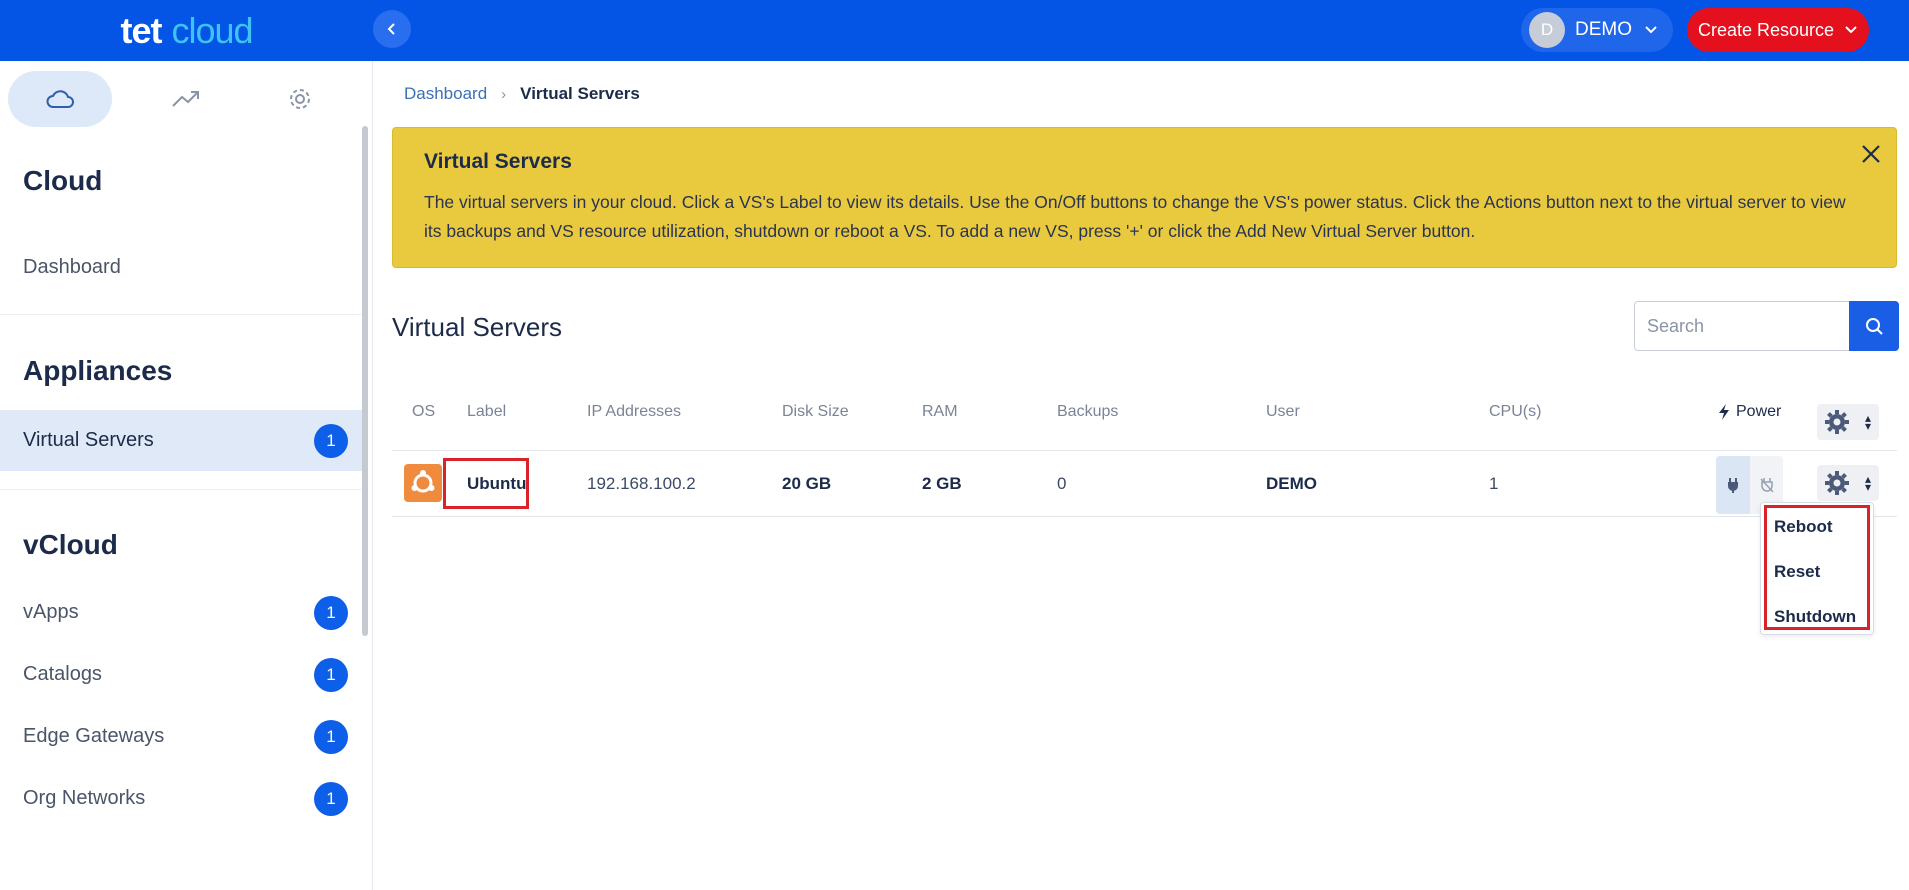 The height and width of the screenshot is (890, 1909). What do you see at coordinates (70, 544) in the screenshot?
I see `section-title-vcloud: vCloud` at bounding box center [70, 544].